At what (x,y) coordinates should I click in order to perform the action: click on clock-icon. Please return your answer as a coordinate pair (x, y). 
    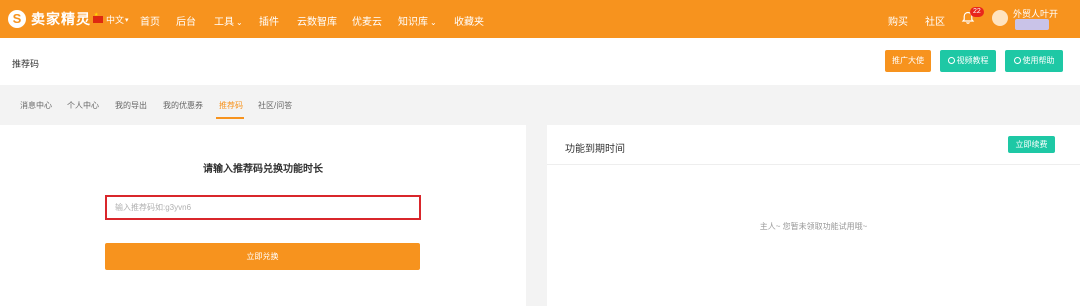
    Looking at the image, I should click on (1017, 60).